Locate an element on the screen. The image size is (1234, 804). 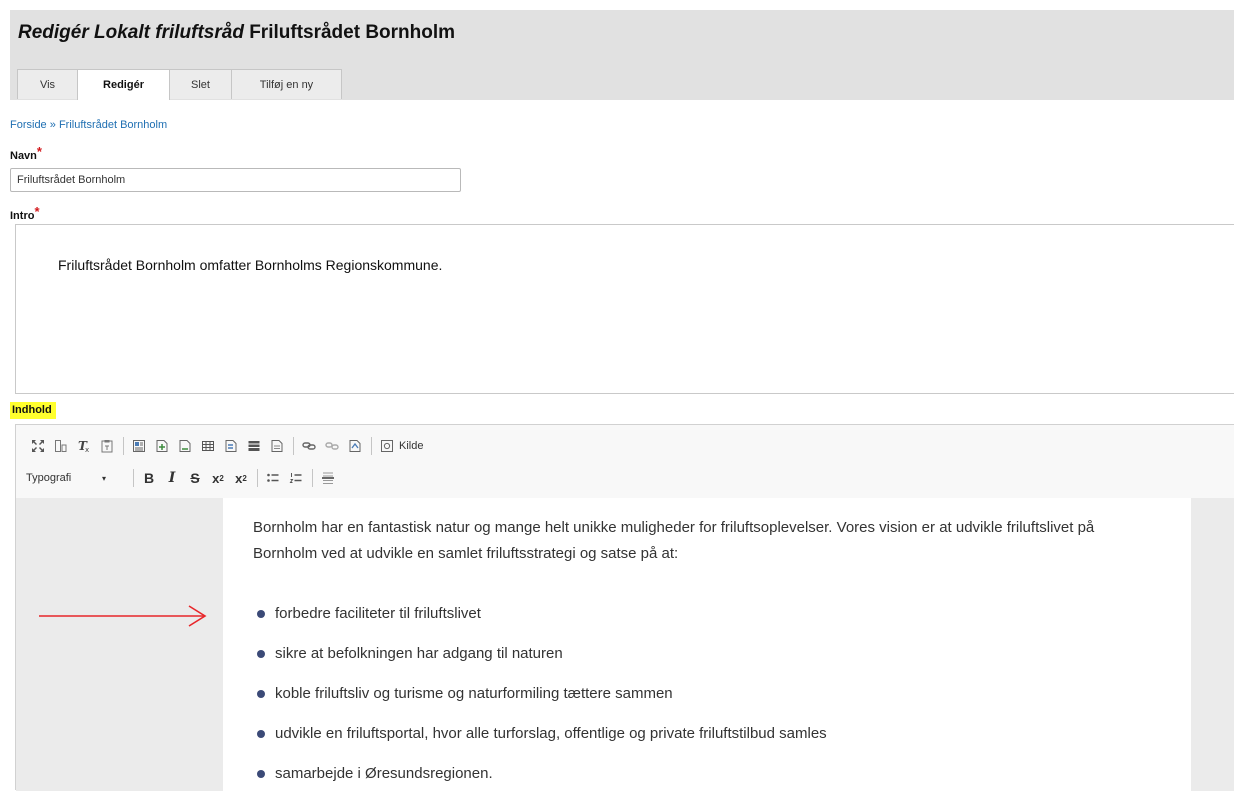
list-item: forbedre faciliteter til friluftslivet is located at coordinates (542, 624).